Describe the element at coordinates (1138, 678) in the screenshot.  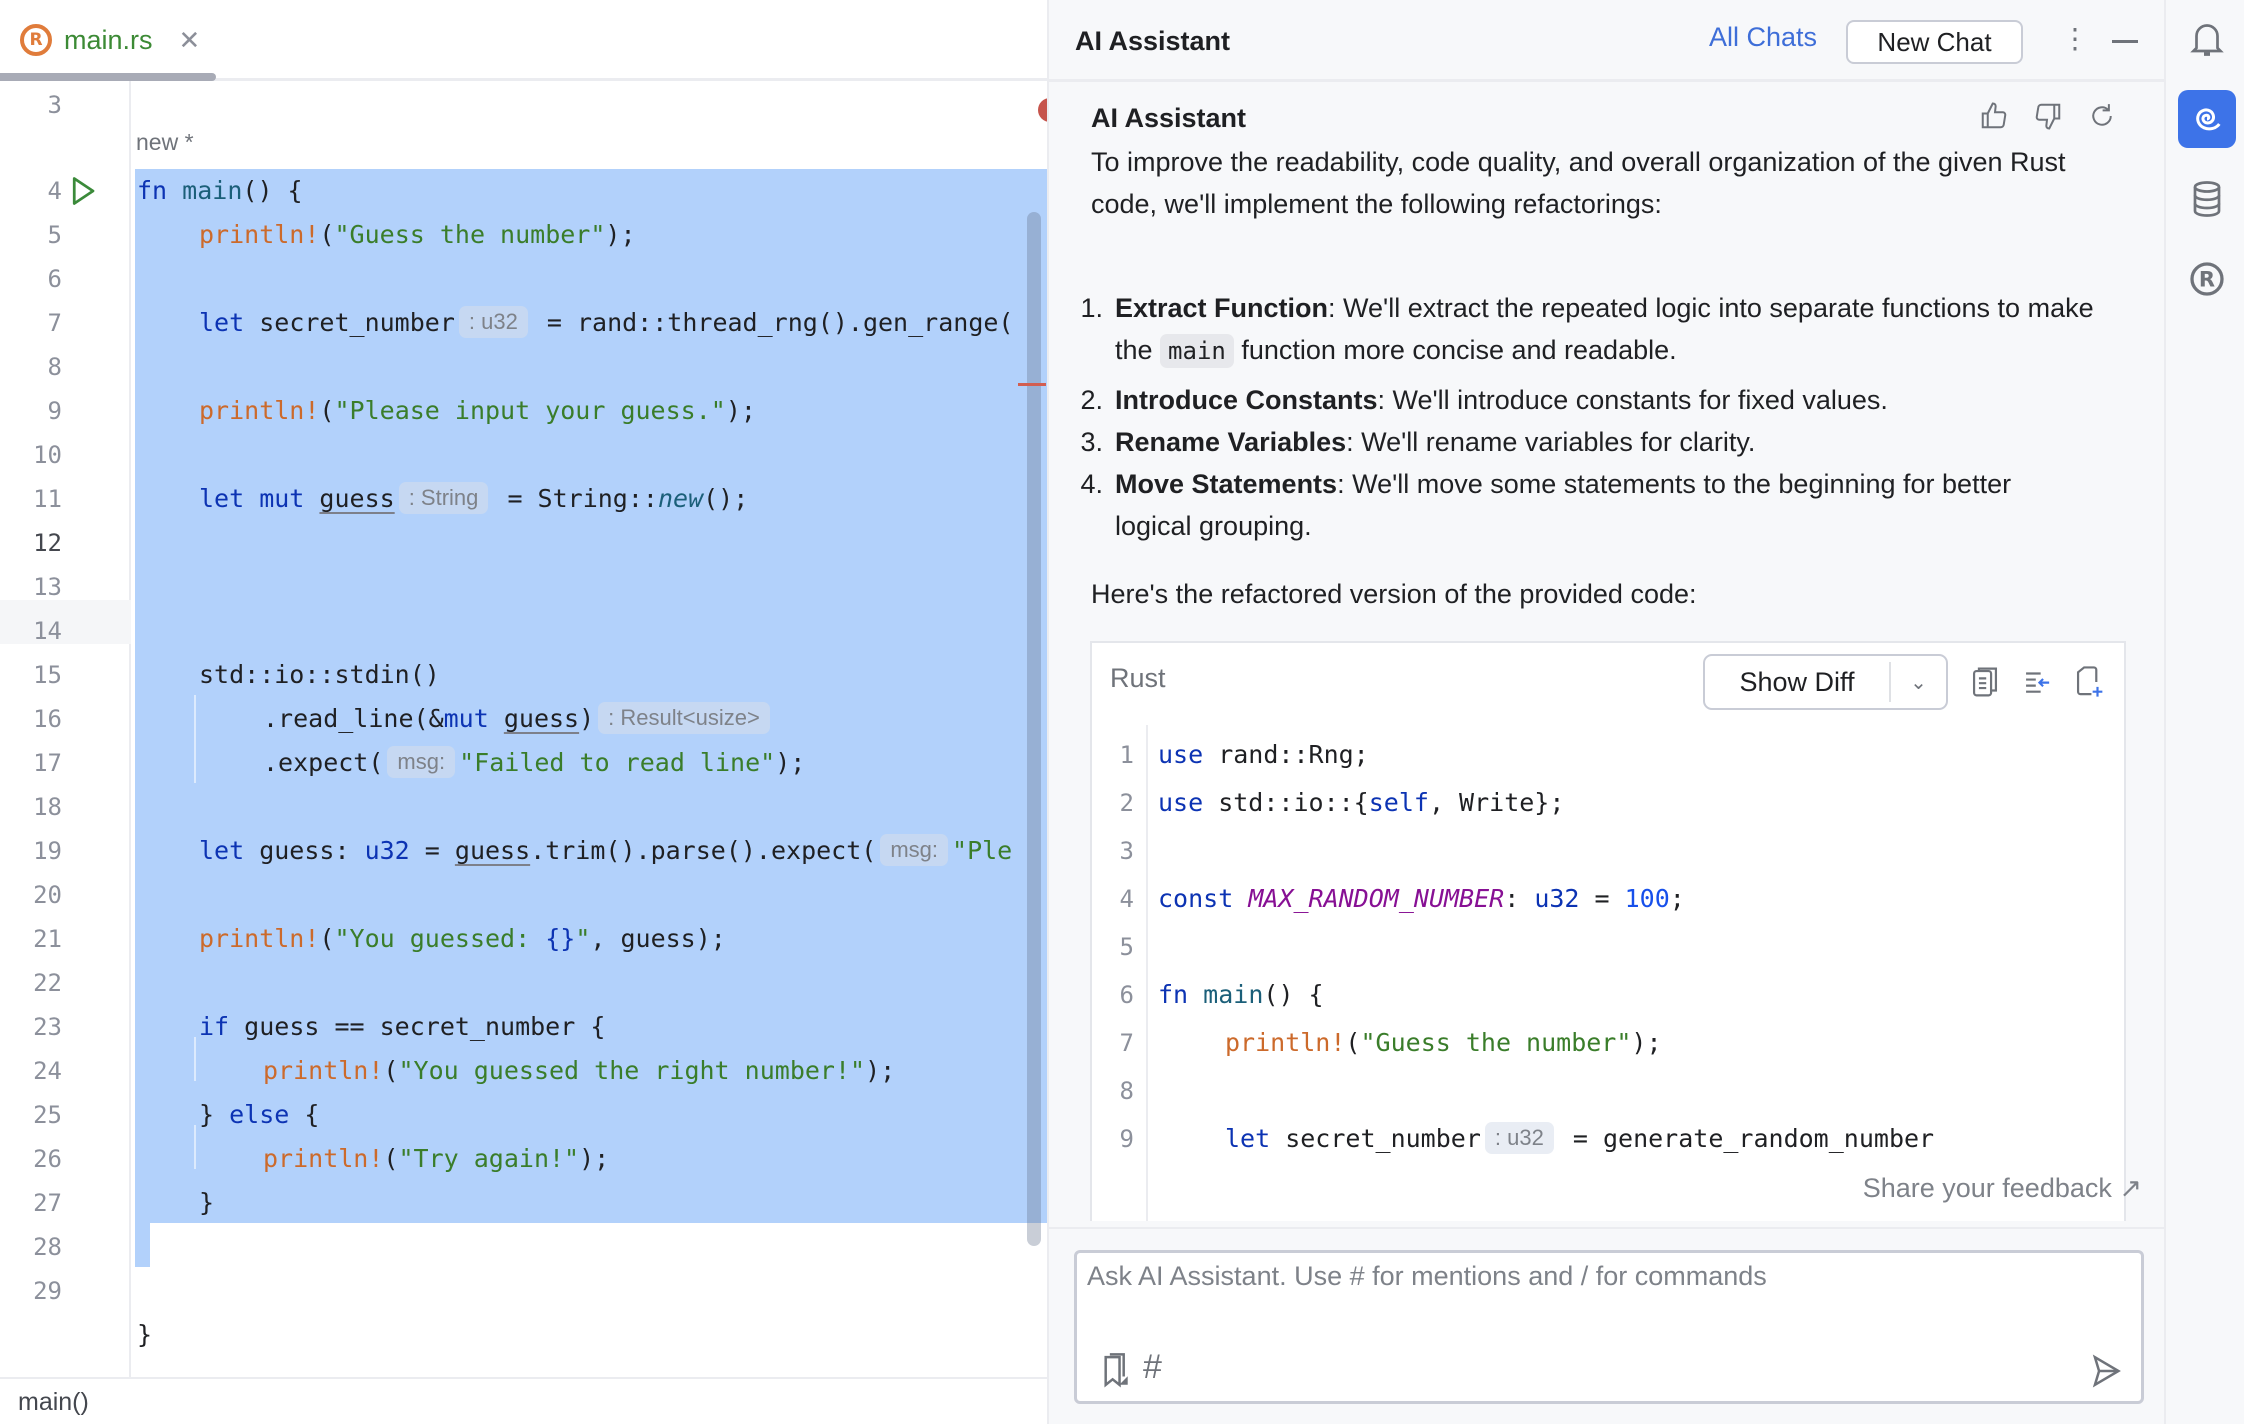
I see `code-language: Rust` at that location.